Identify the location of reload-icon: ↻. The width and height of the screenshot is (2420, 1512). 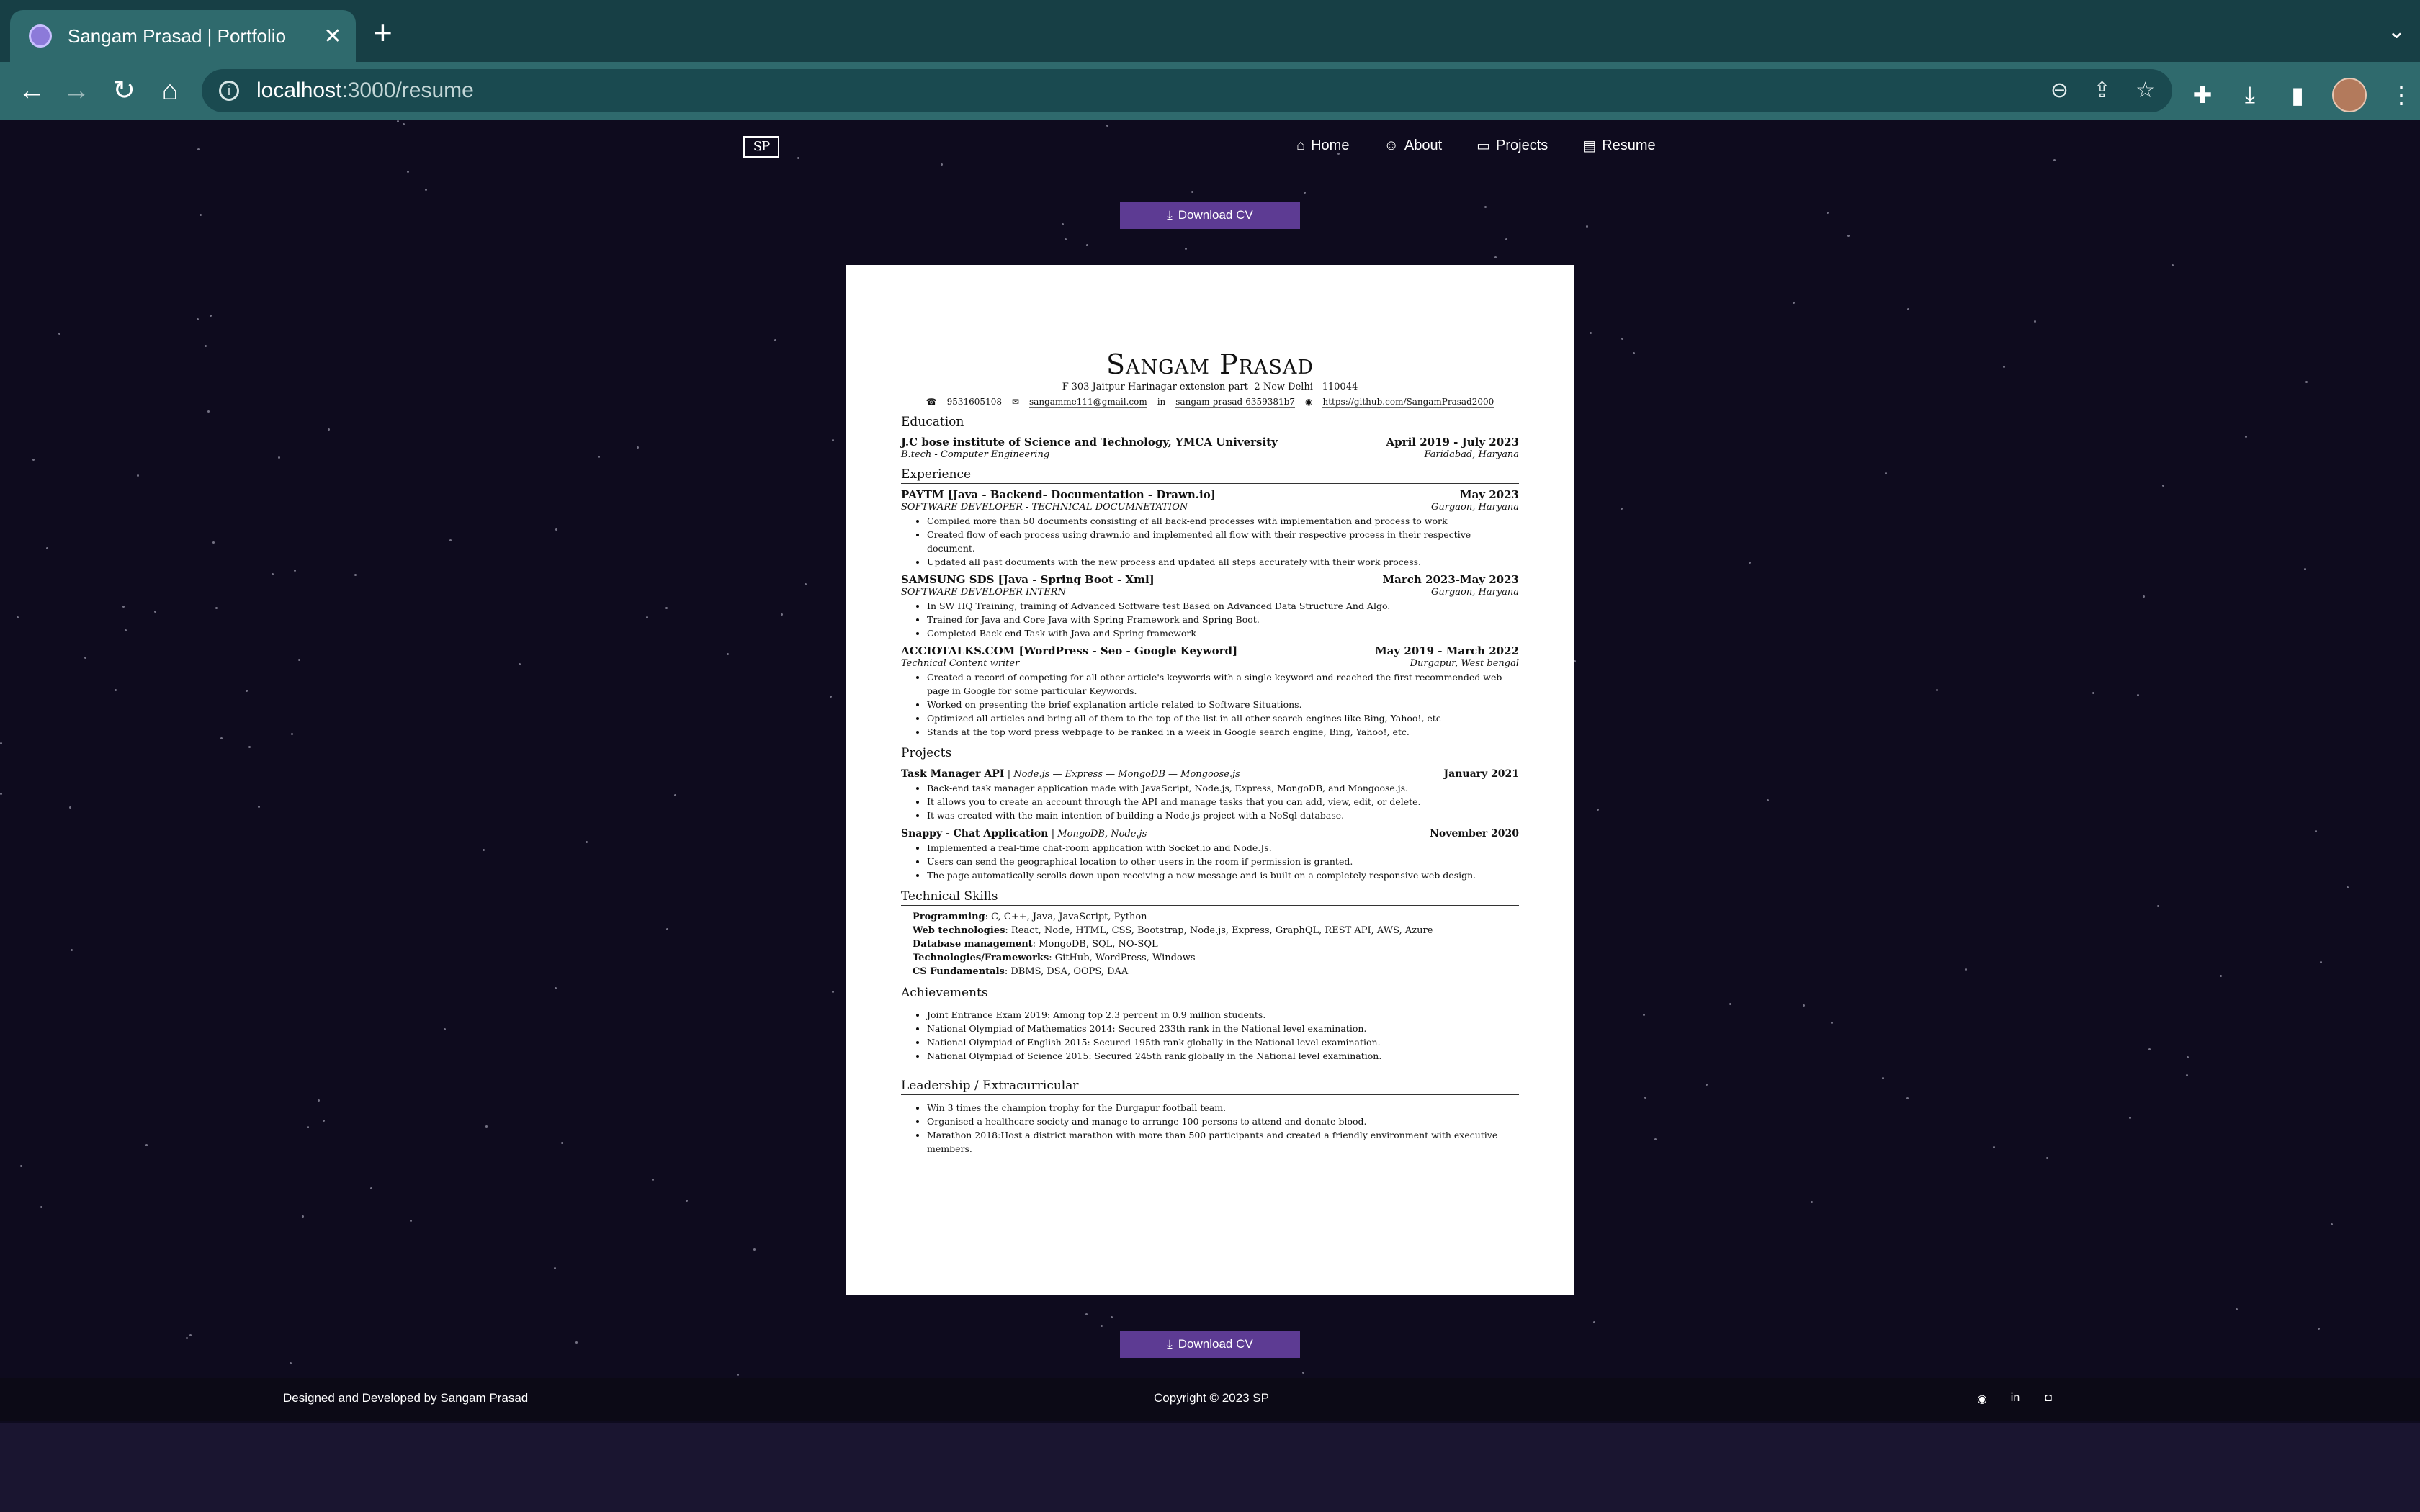
(124, 90).